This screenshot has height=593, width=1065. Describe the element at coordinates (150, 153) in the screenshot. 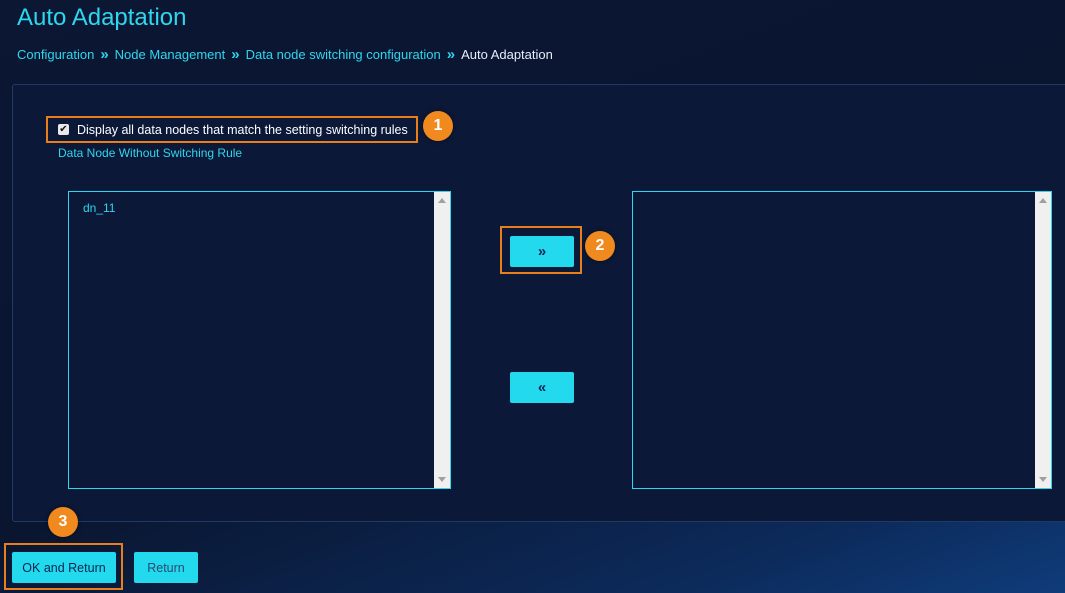

I see `source-list-label: Data Node Without Switching Rule` at that location.